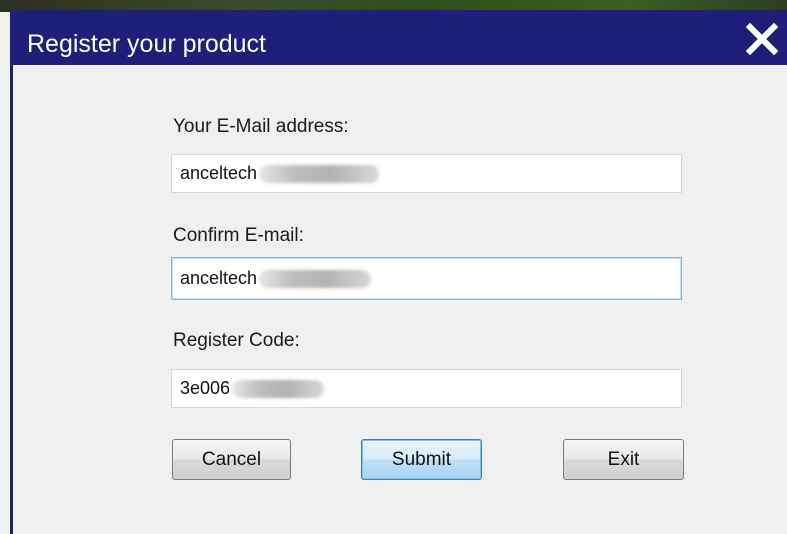 The width and height of the screenshot is (787, 534). What do you see at coordinates (426, 173) in the screenshot?
I see `email-field: anceltech` at bounding box center [426, 173].